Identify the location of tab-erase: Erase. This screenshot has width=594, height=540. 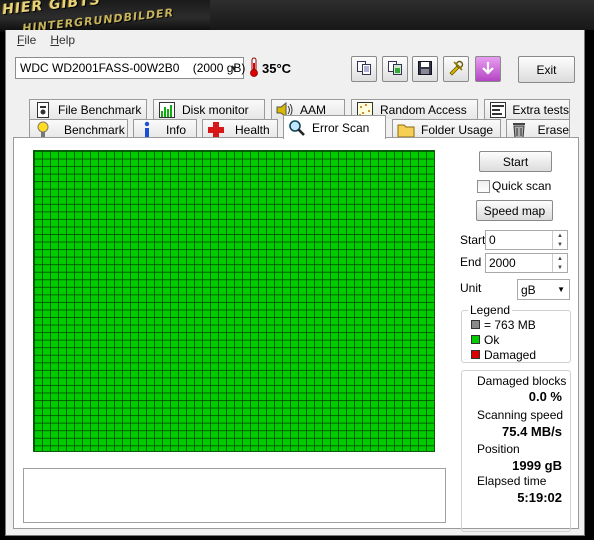
(538, 129).